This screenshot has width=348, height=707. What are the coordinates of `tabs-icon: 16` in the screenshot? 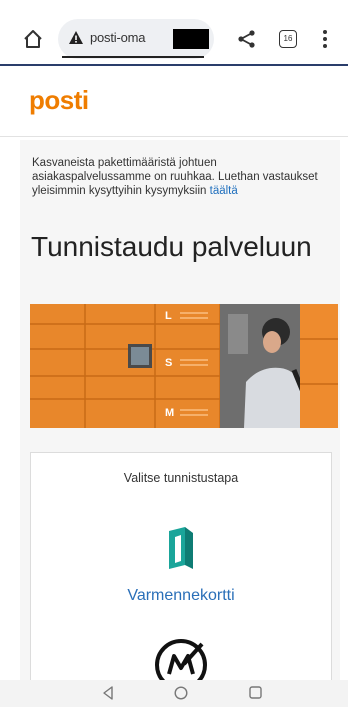 It's located at (288, 39).